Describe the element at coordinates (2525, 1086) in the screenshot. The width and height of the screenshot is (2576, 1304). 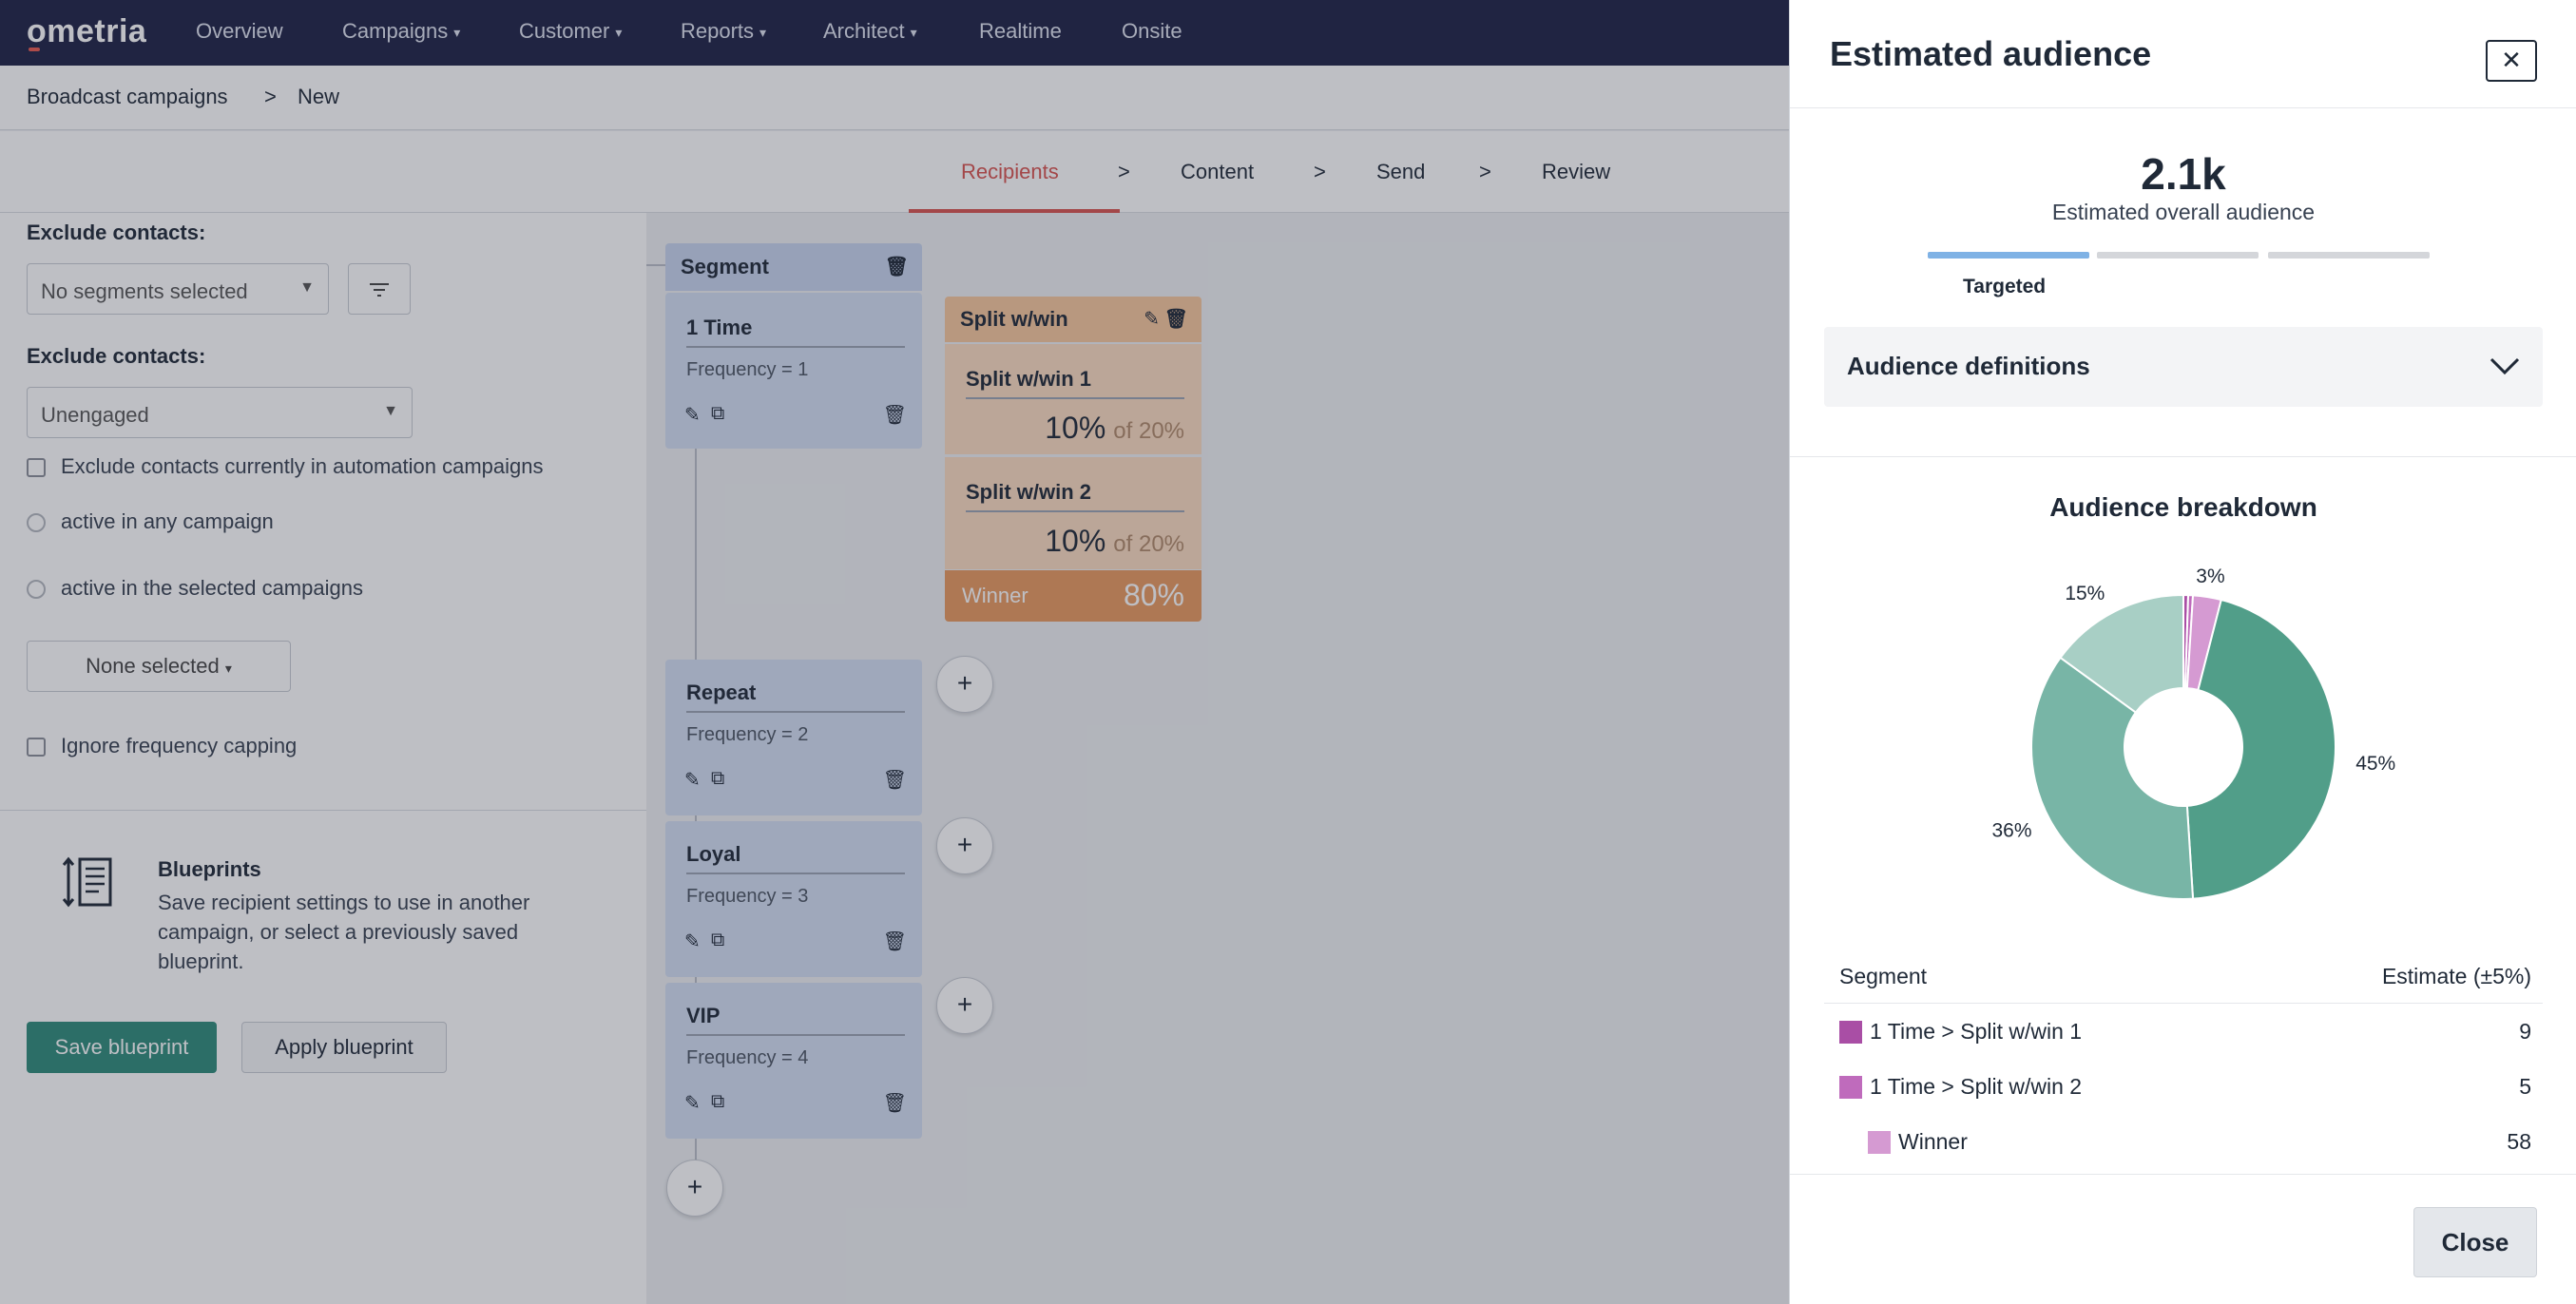
I see `row-value: 5` at that location.